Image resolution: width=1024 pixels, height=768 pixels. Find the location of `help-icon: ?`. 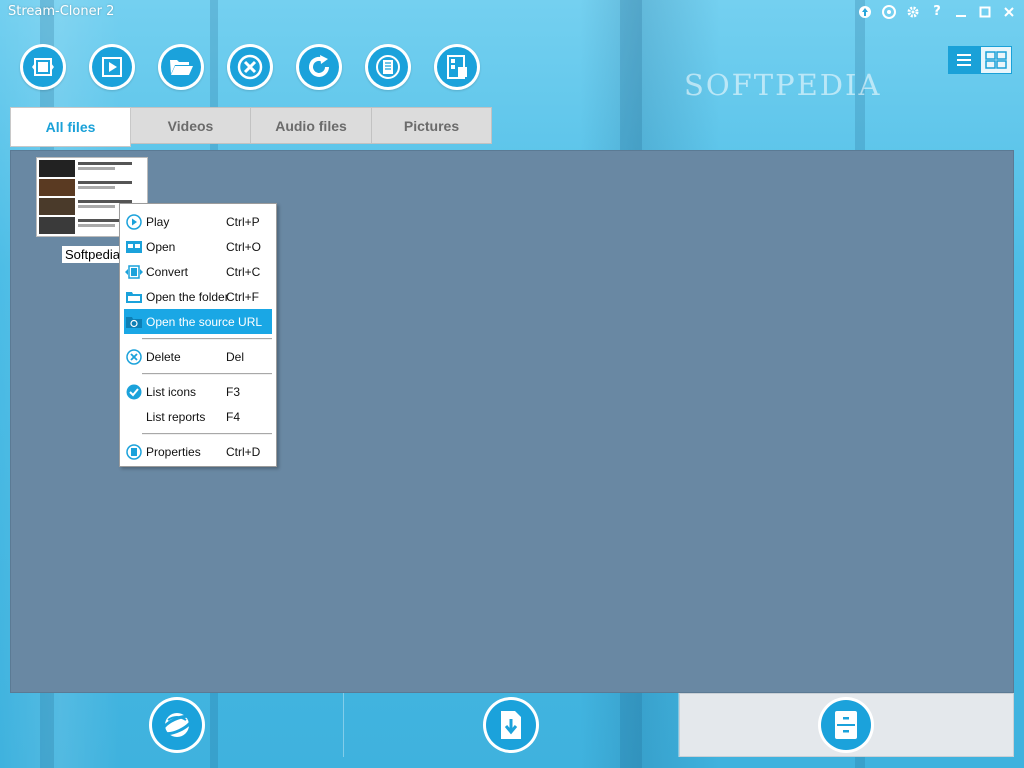

help-icon: ? is located at coordinates (937, 12).